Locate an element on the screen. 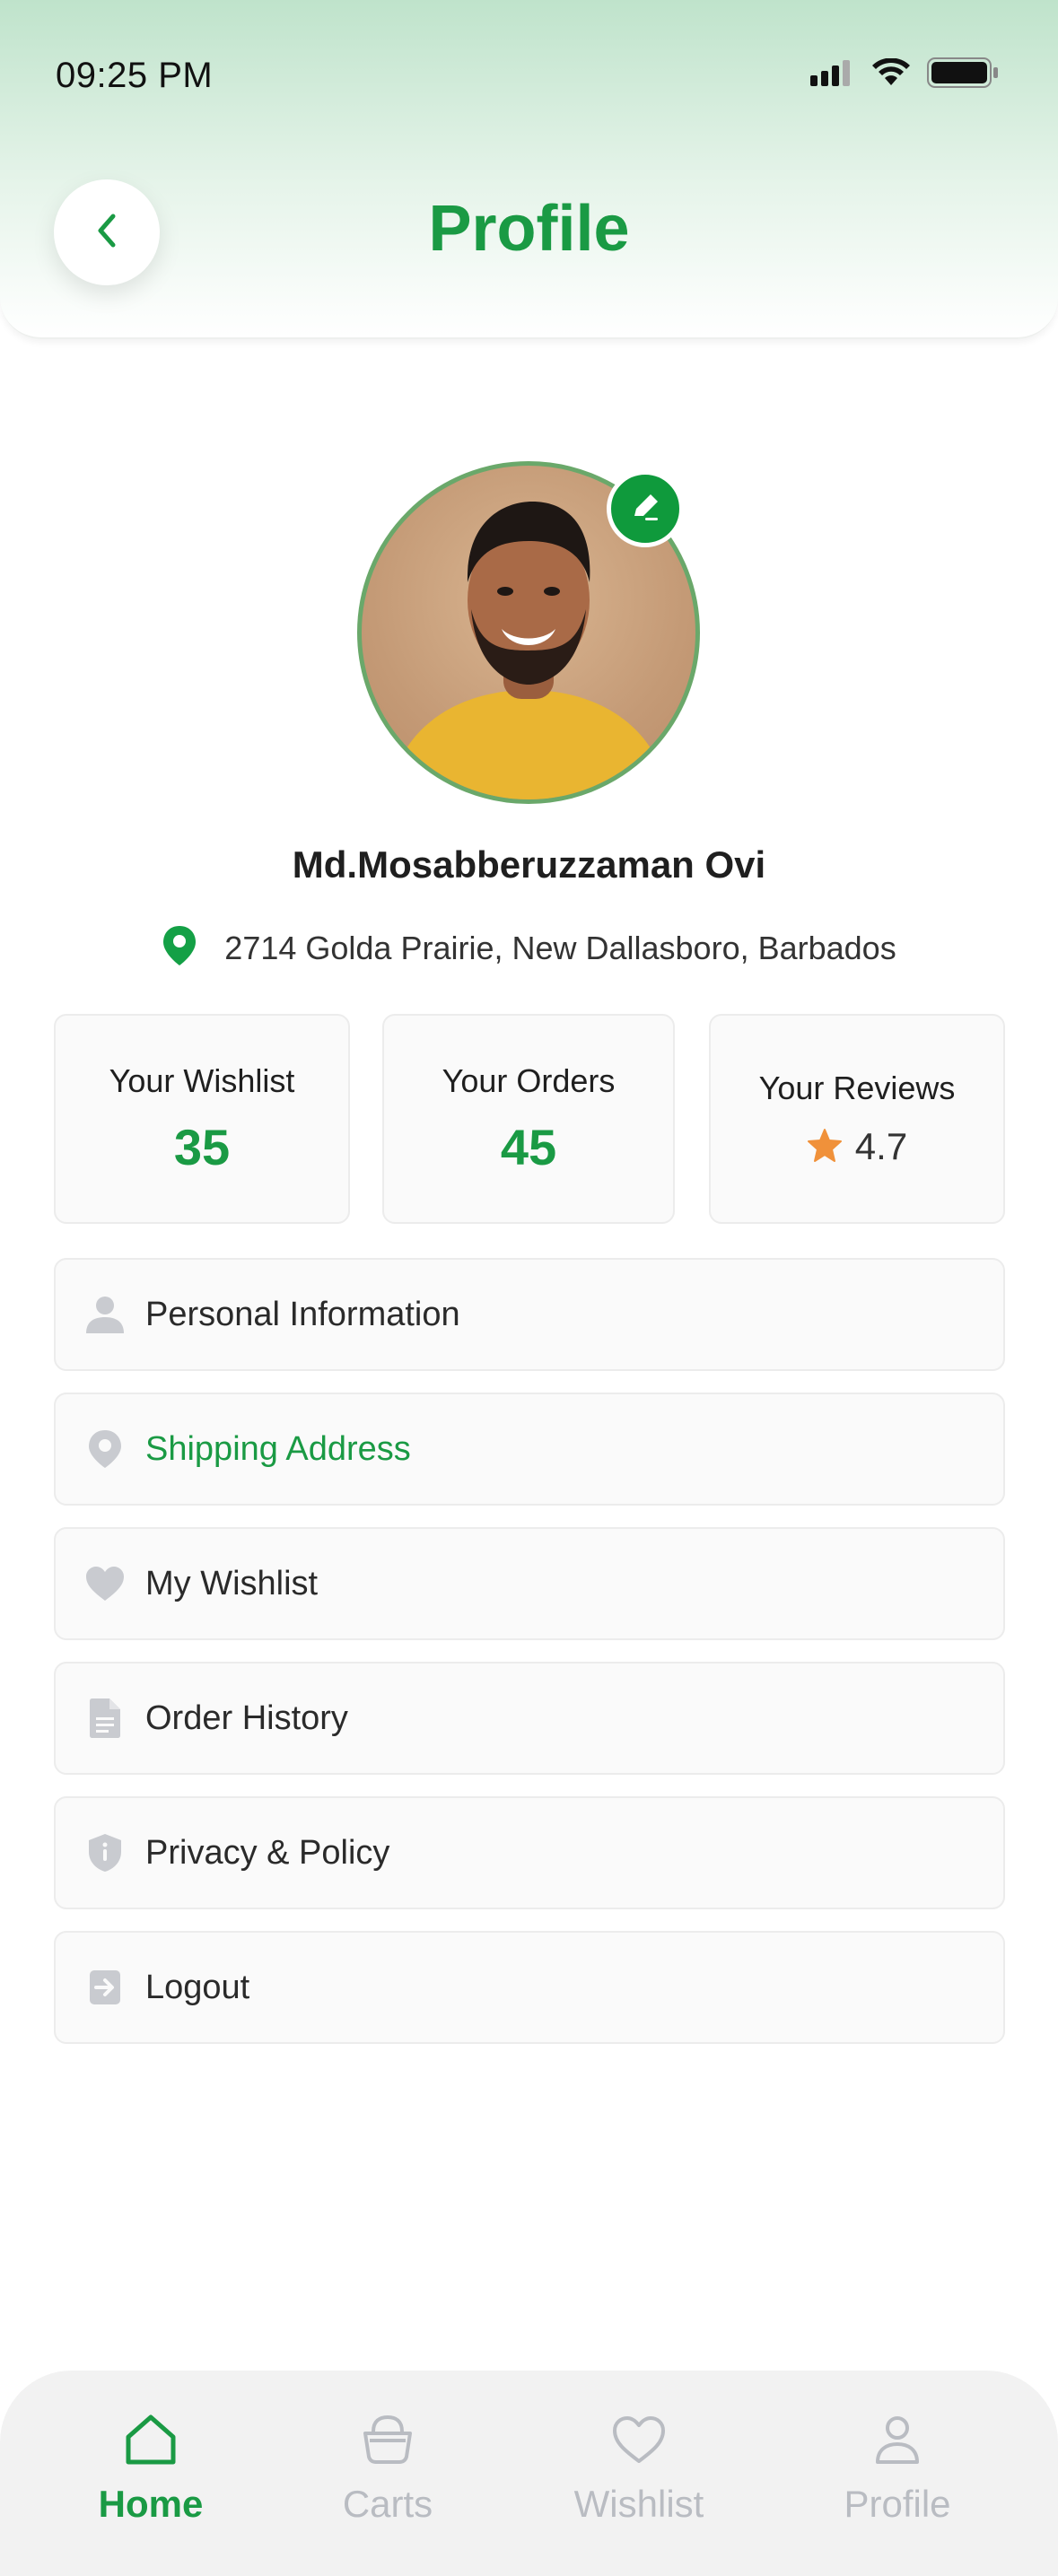  menu-label: Privacy & Policy is located at coordinates (268, 1853).